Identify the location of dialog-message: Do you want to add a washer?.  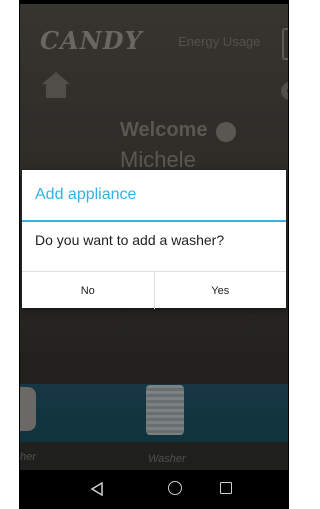
(130, 240).